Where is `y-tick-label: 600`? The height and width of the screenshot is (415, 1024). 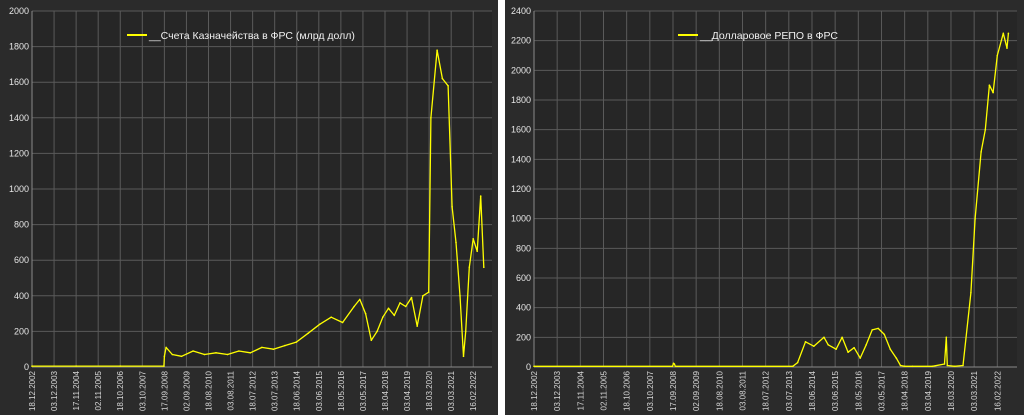
y-tick-label: 600 is located at coordinates (523, 278).